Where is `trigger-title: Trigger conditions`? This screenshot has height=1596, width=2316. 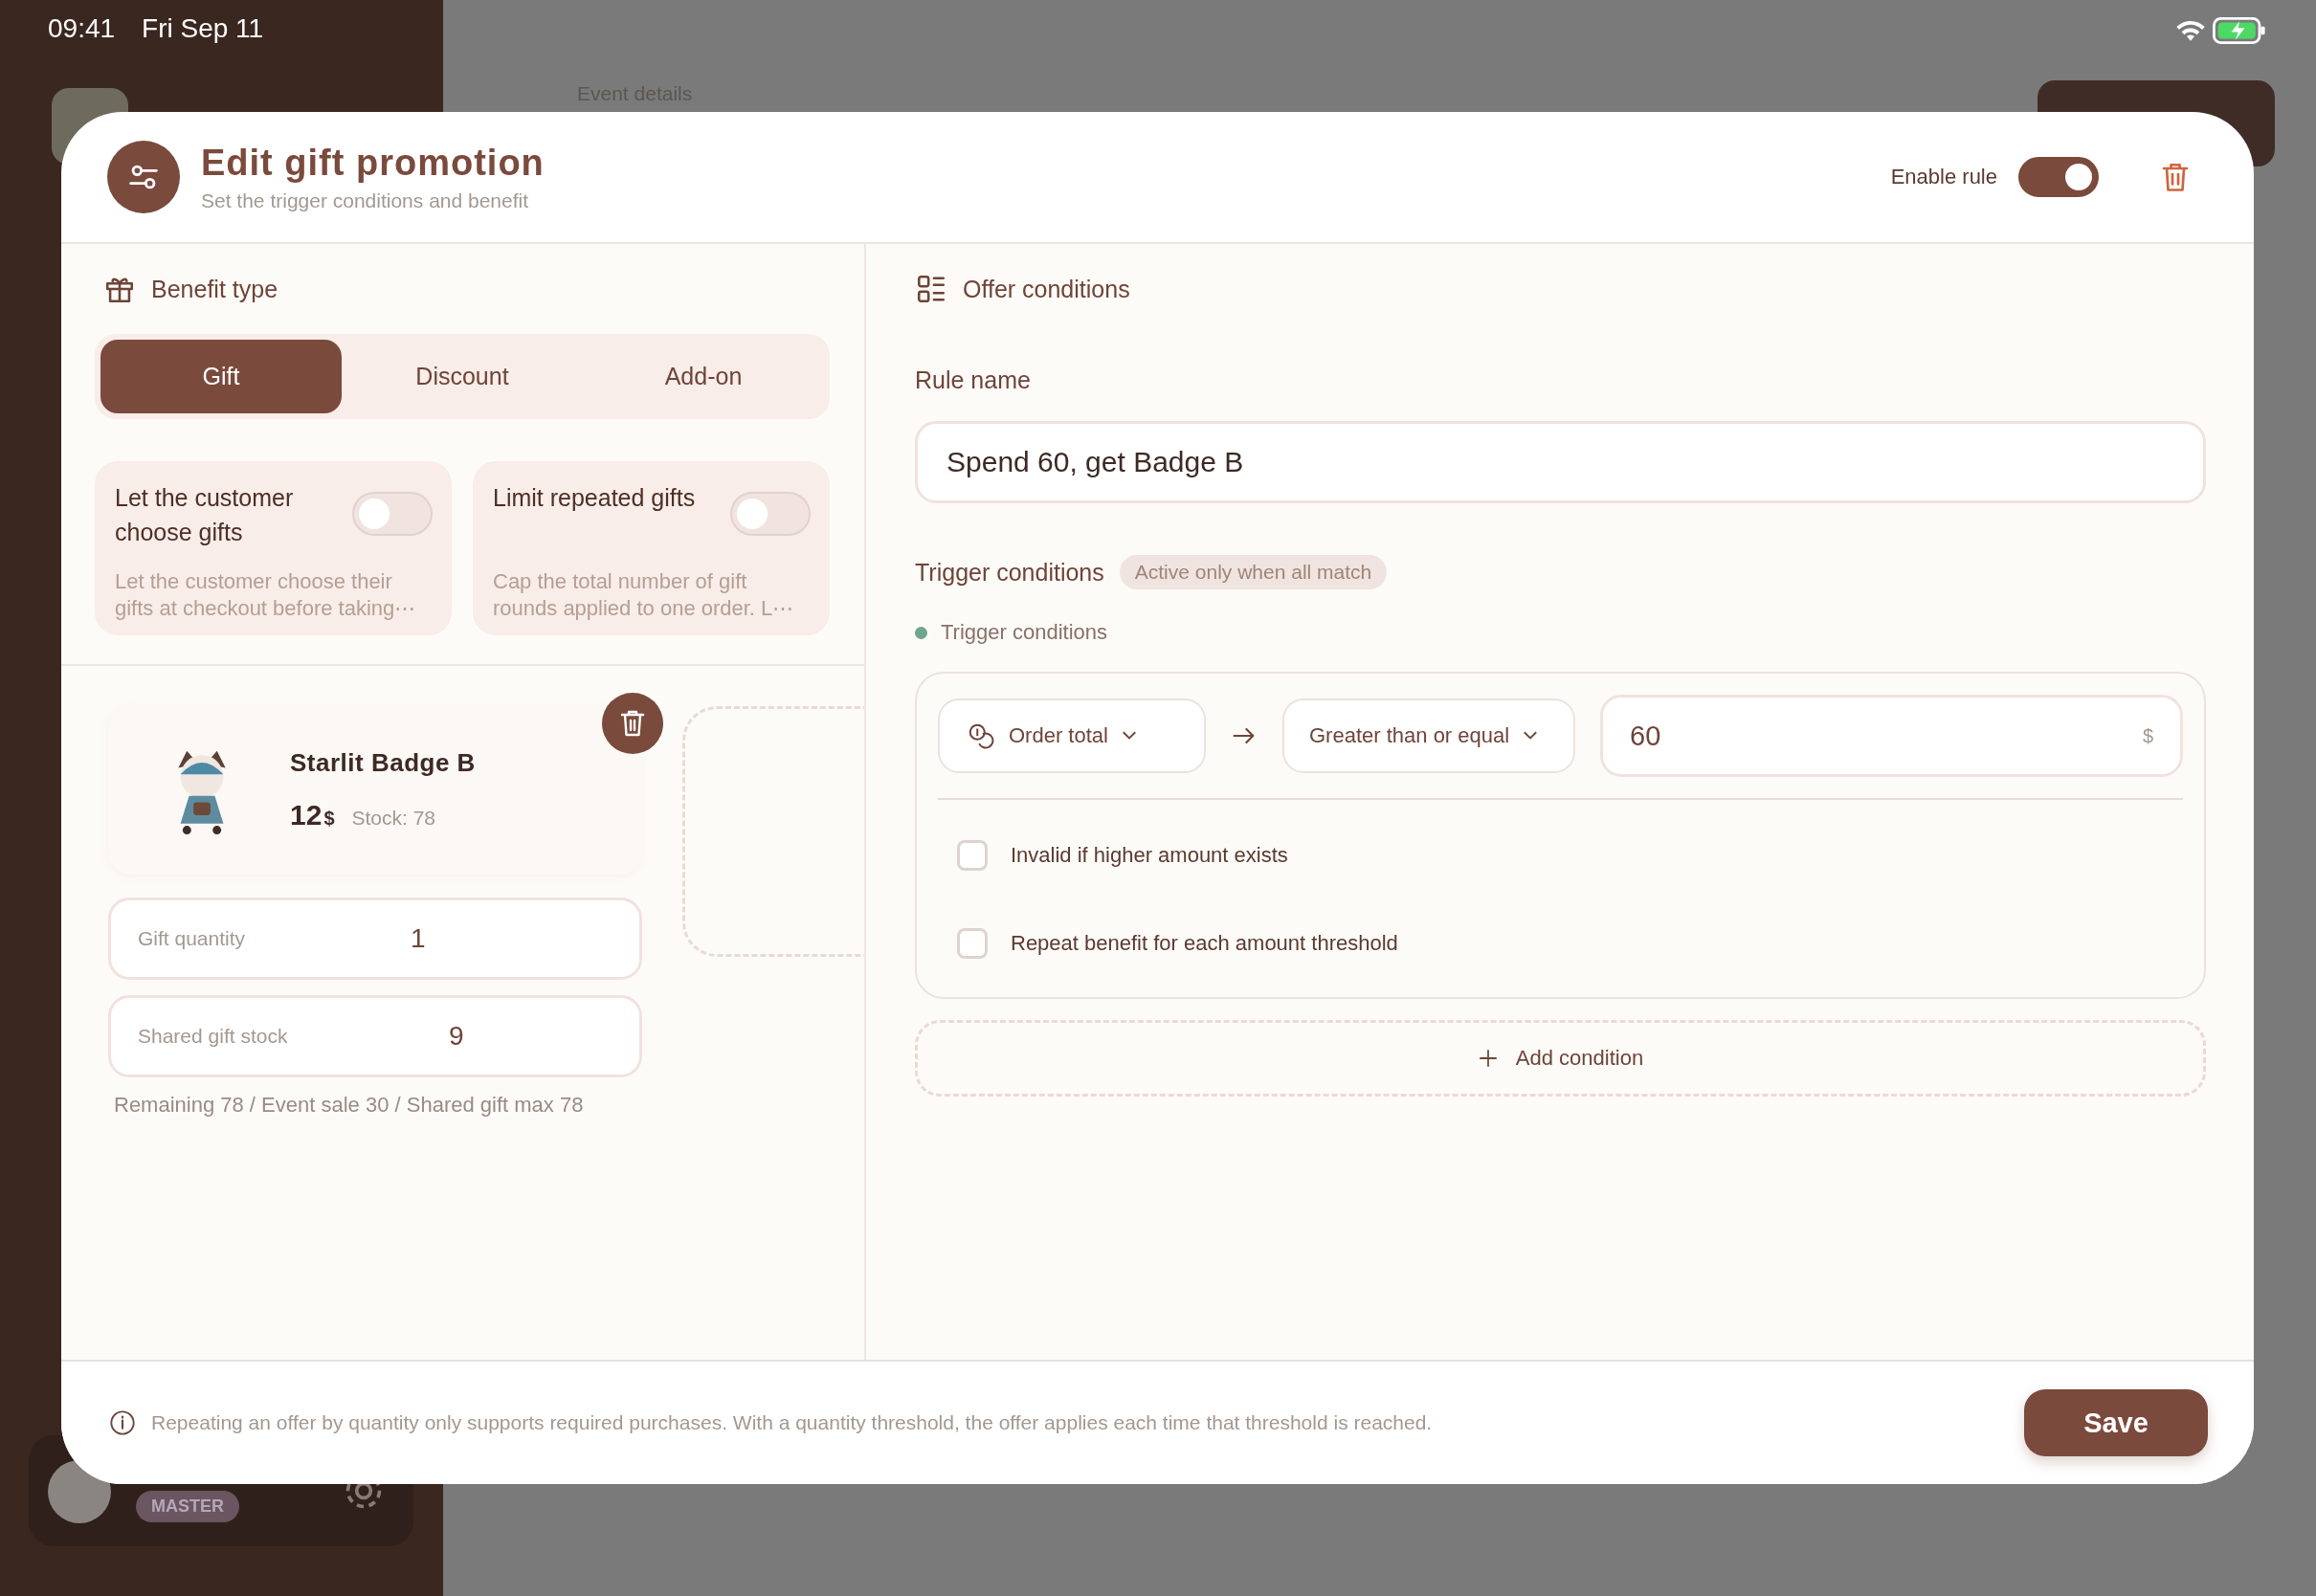 trigger-title: Trigger conditions is located at coordinates (1009, 572).